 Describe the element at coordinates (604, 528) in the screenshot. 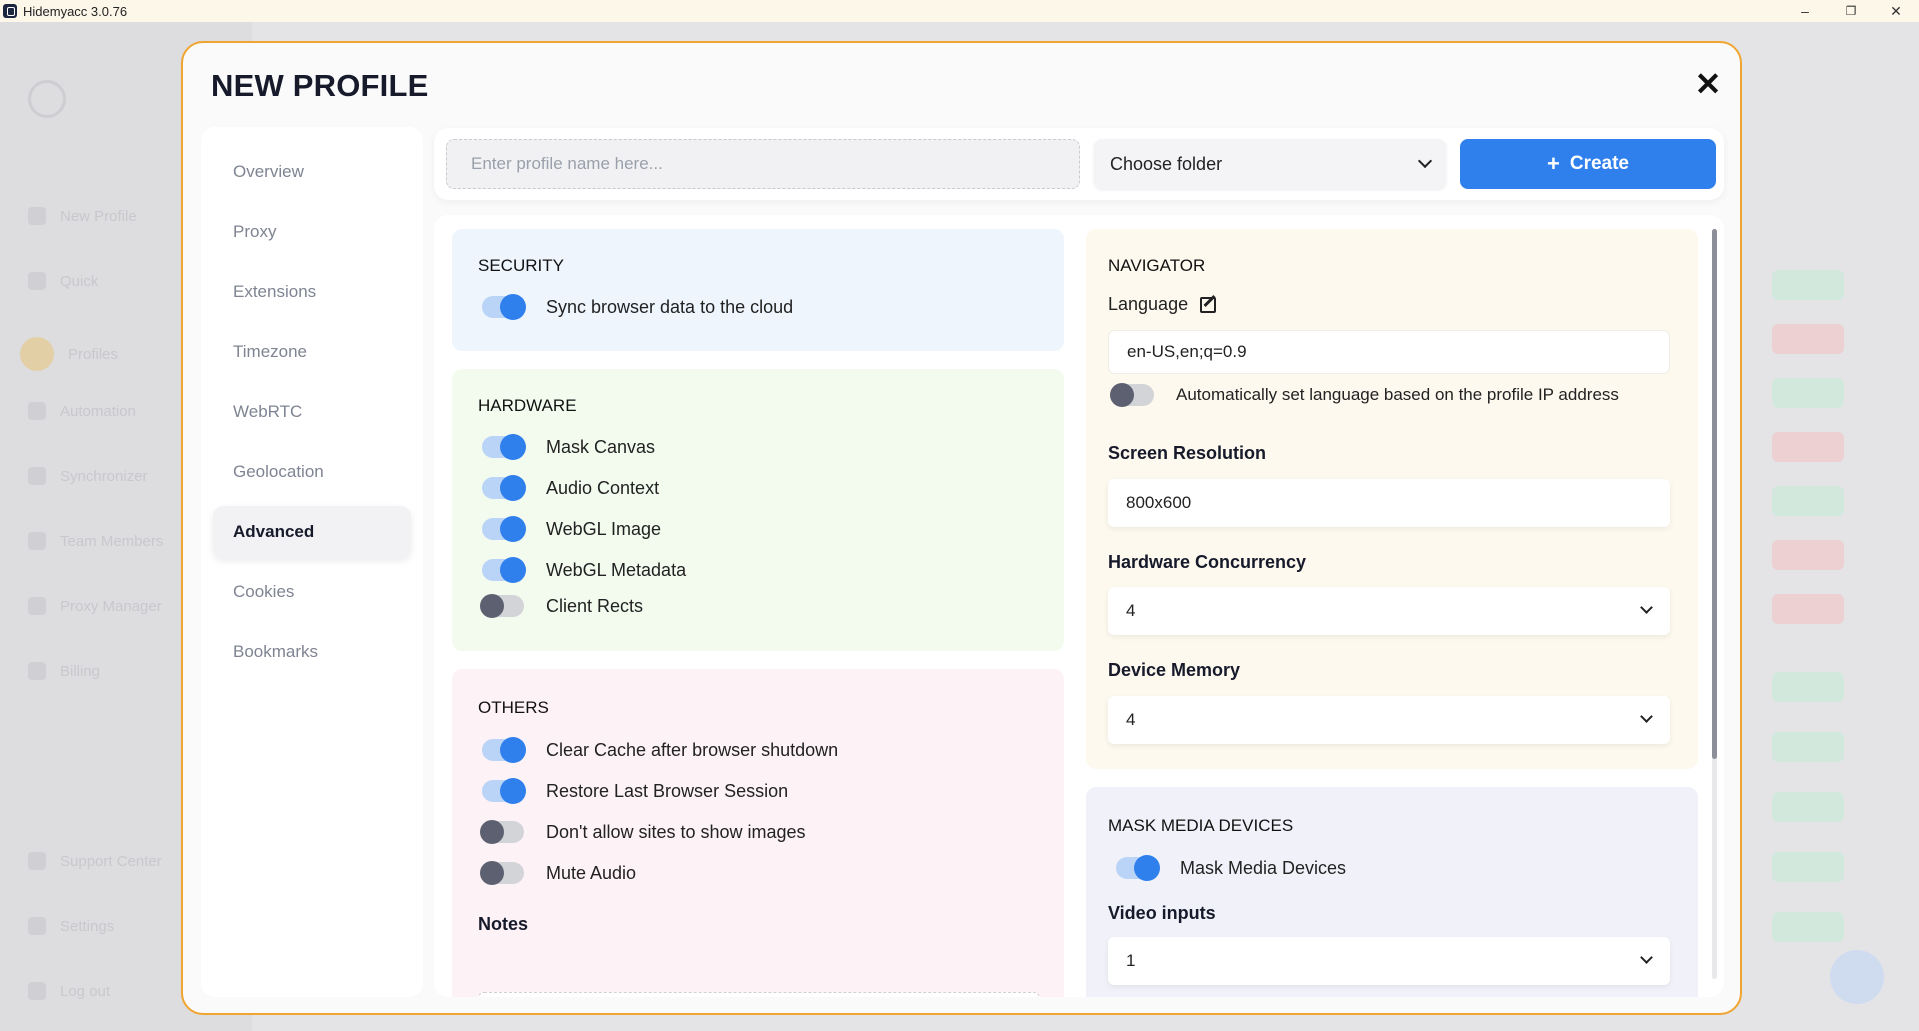

I see `toggle-label: WebGL Image` at that location.